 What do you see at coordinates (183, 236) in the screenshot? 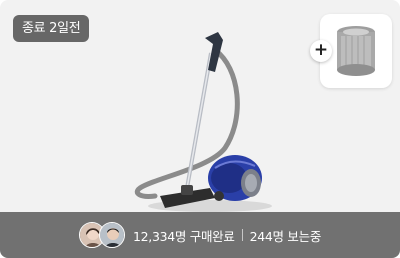
I see `purchase-count: 12,334명 구매완료` at bounding box center [183, 236].